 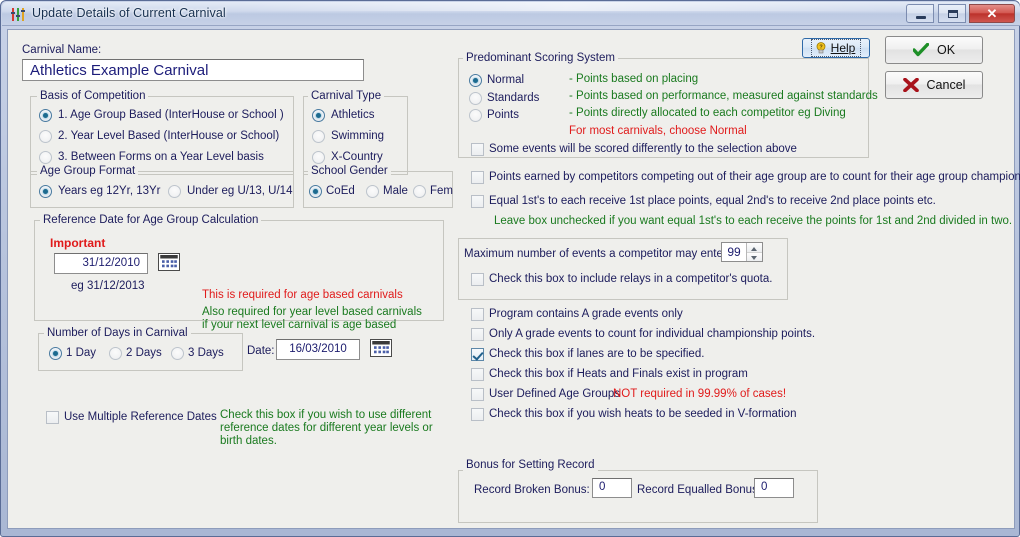 What do you see at coordinates (261, 351) in the screenshot?
I see `carnival-date-label: Date:` at bounding box center [261, 351].